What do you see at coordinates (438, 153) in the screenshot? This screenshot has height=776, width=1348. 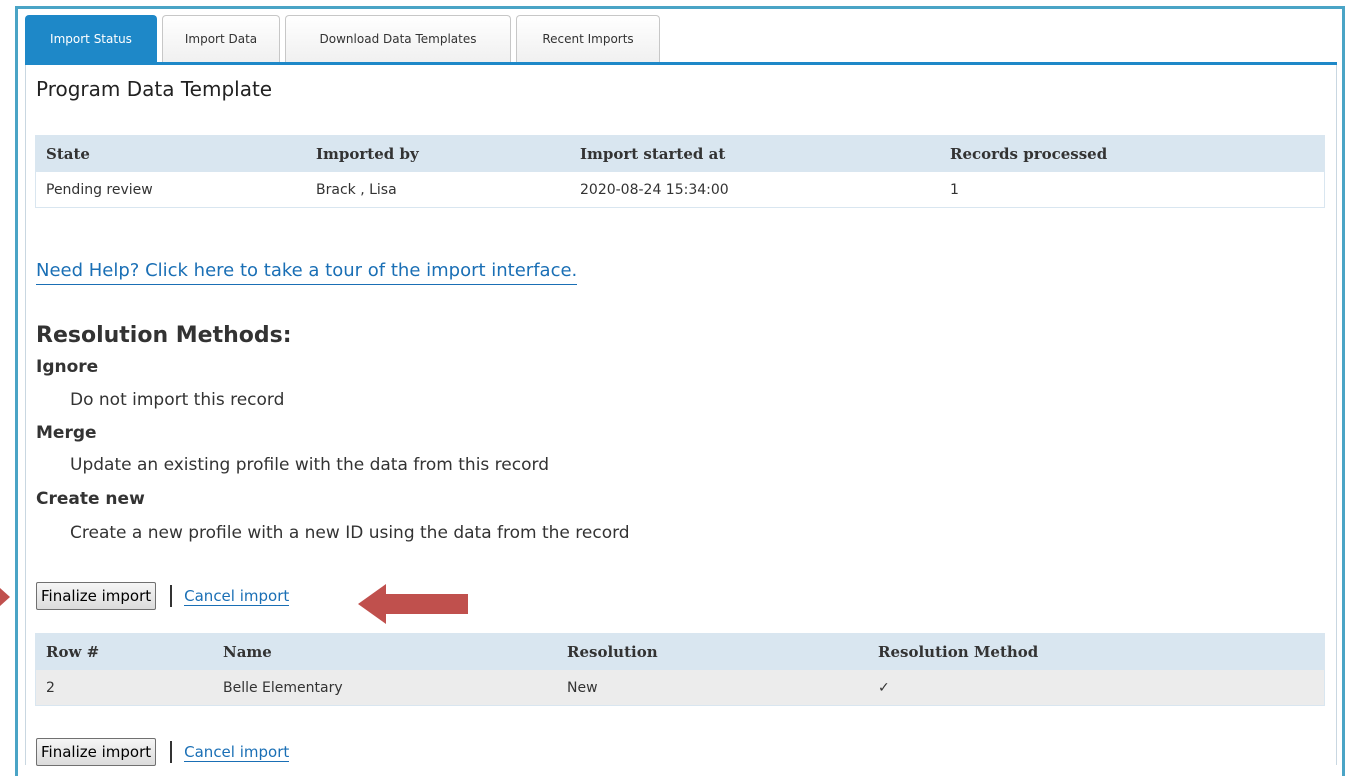 I see `column-header-imported-by: Imported by` at bounding box center [438, 153].